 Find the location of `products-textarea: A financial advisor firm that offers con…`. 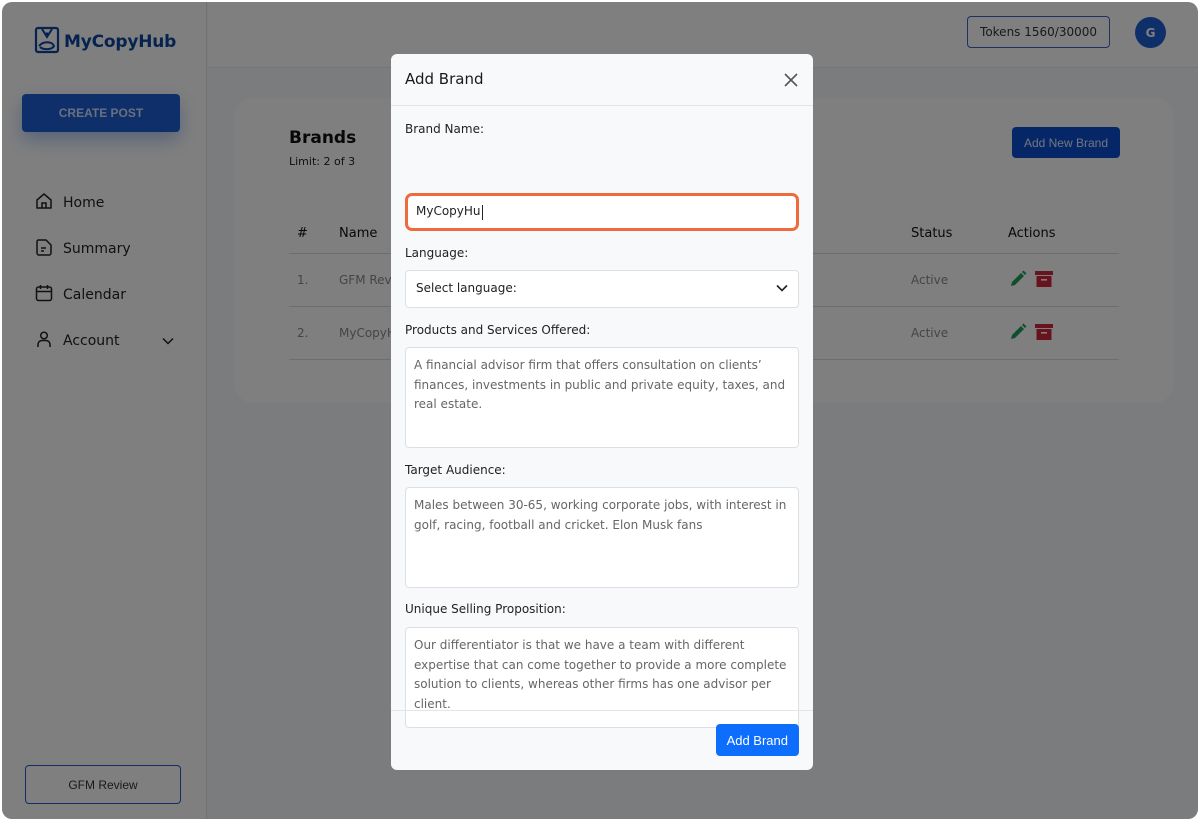

products-textarea: A financial advisor firm that offers con… is located at coordinates (602, 397).